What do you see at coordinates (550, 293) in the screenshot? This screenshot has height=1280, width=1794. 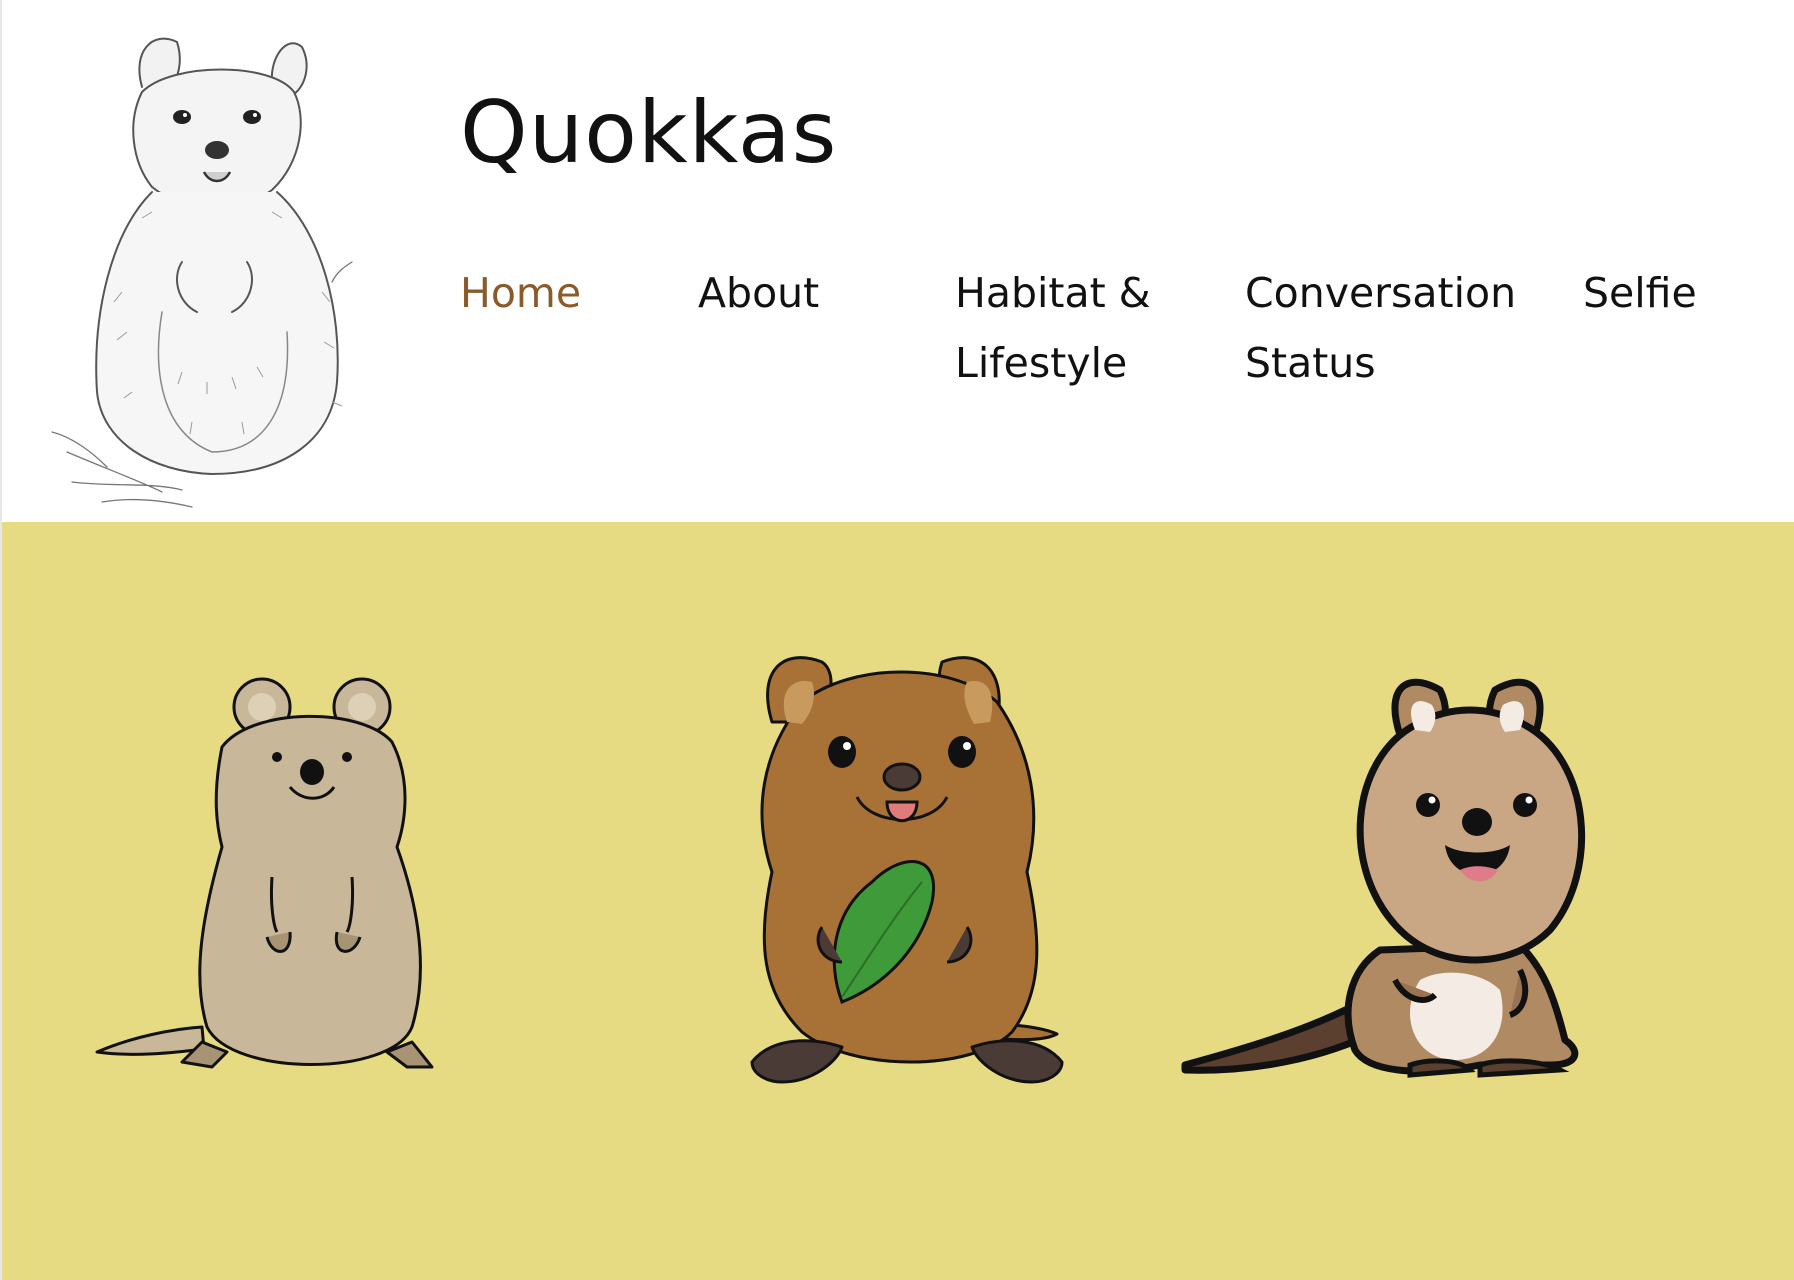 I see `nav-home: Home` at bounding box center [550, 293].